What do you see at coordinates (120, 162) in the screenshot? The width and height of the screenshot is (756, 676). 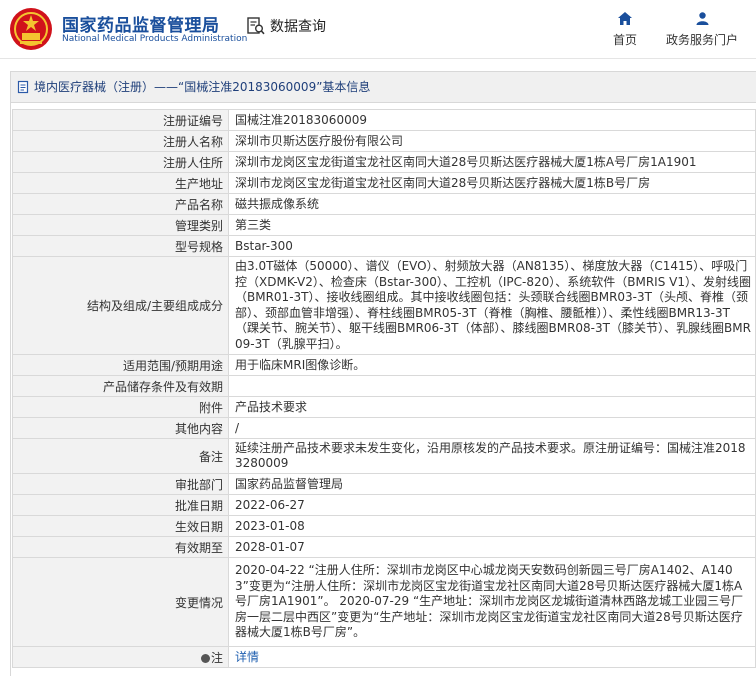 I see `row-label: 注册人住所` at bounding box center [120, 162].